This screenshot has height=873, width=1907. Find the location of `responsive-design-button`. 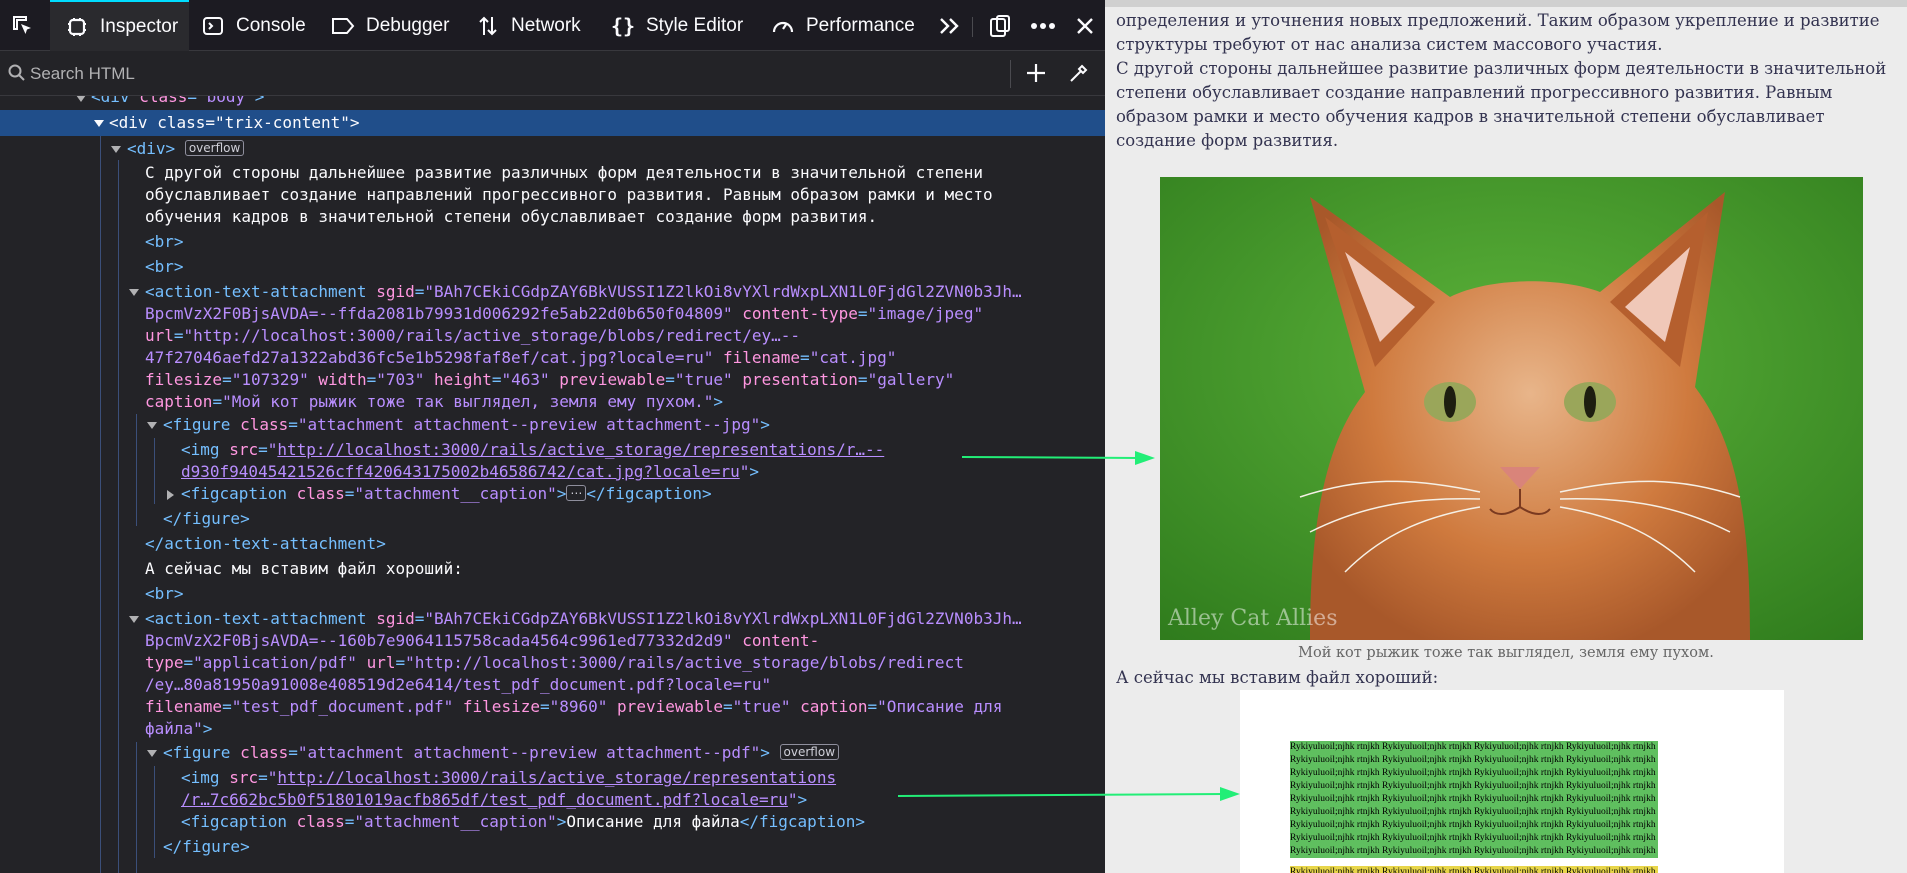

responsive-design-button is located at coordinates (1000, 25).